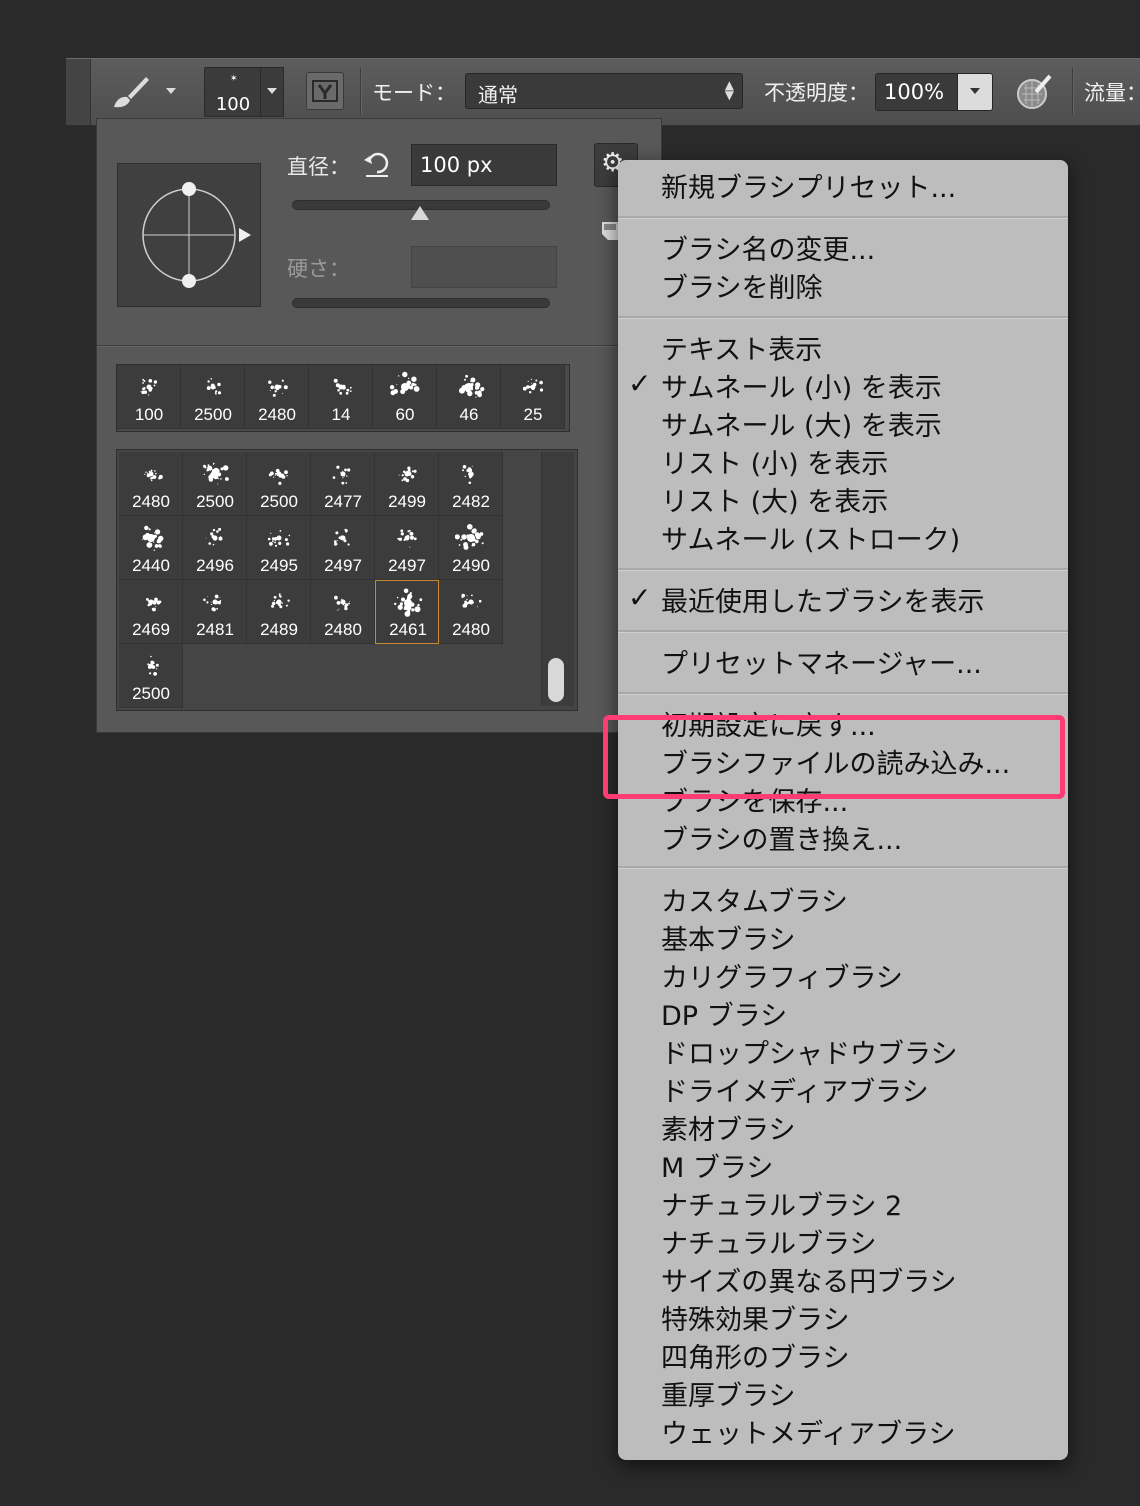 Image resolution: width=1140 pixels, height=1506 pixels. What do you see at coordinates (151, 548) in the screenshot?
I see `brush-preset-item: 2440` at bounding box center [151, 548].